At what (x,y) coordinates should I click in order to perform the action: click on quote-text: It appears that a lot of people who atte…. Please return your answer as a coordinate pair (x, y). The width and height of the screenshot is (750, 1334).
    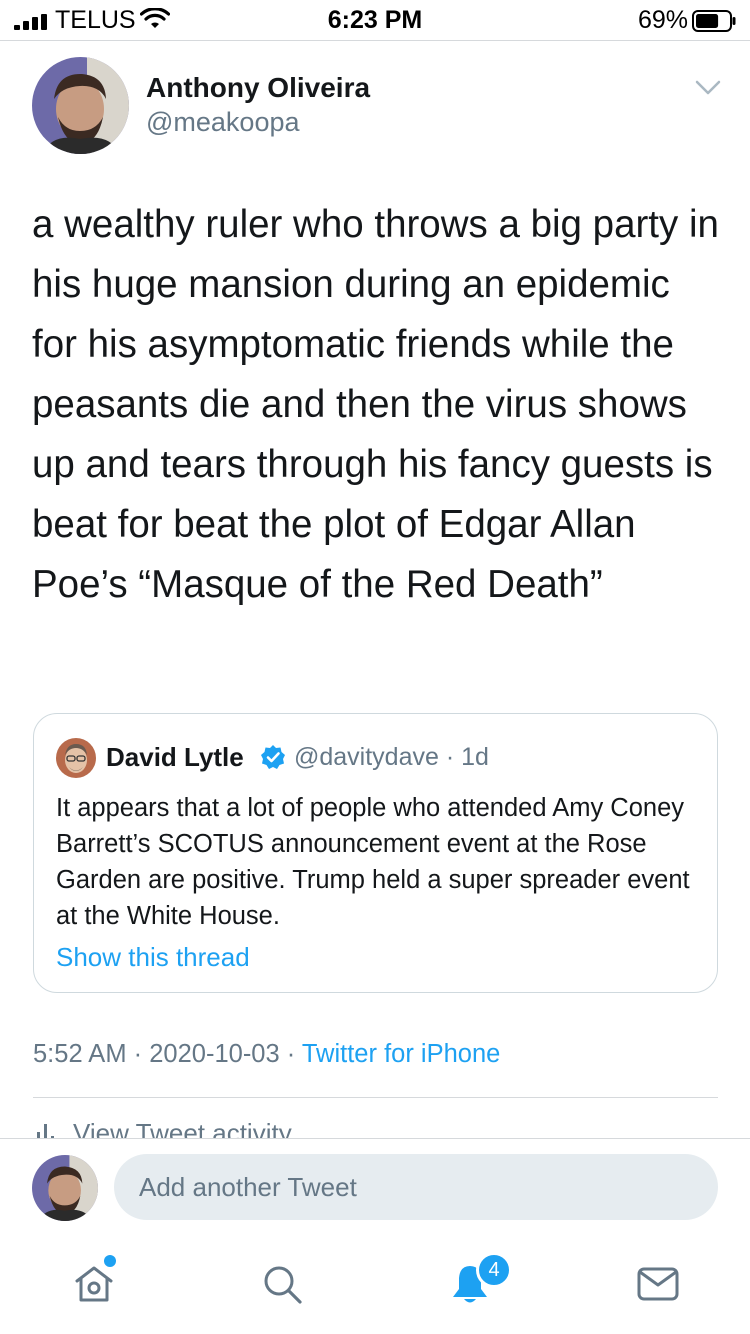
    Looking at the image, I should click on (373, 862).